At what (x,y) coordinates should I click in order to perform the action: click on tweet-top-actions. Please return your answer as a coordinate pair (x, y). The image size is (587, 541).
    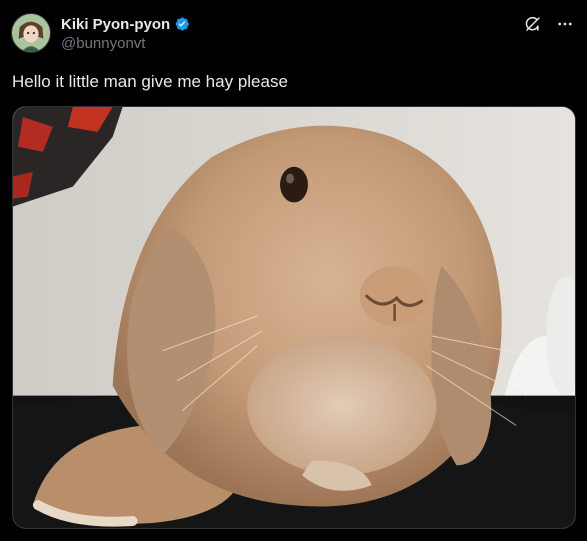
    Looking at the image, I should click on (549, 24).